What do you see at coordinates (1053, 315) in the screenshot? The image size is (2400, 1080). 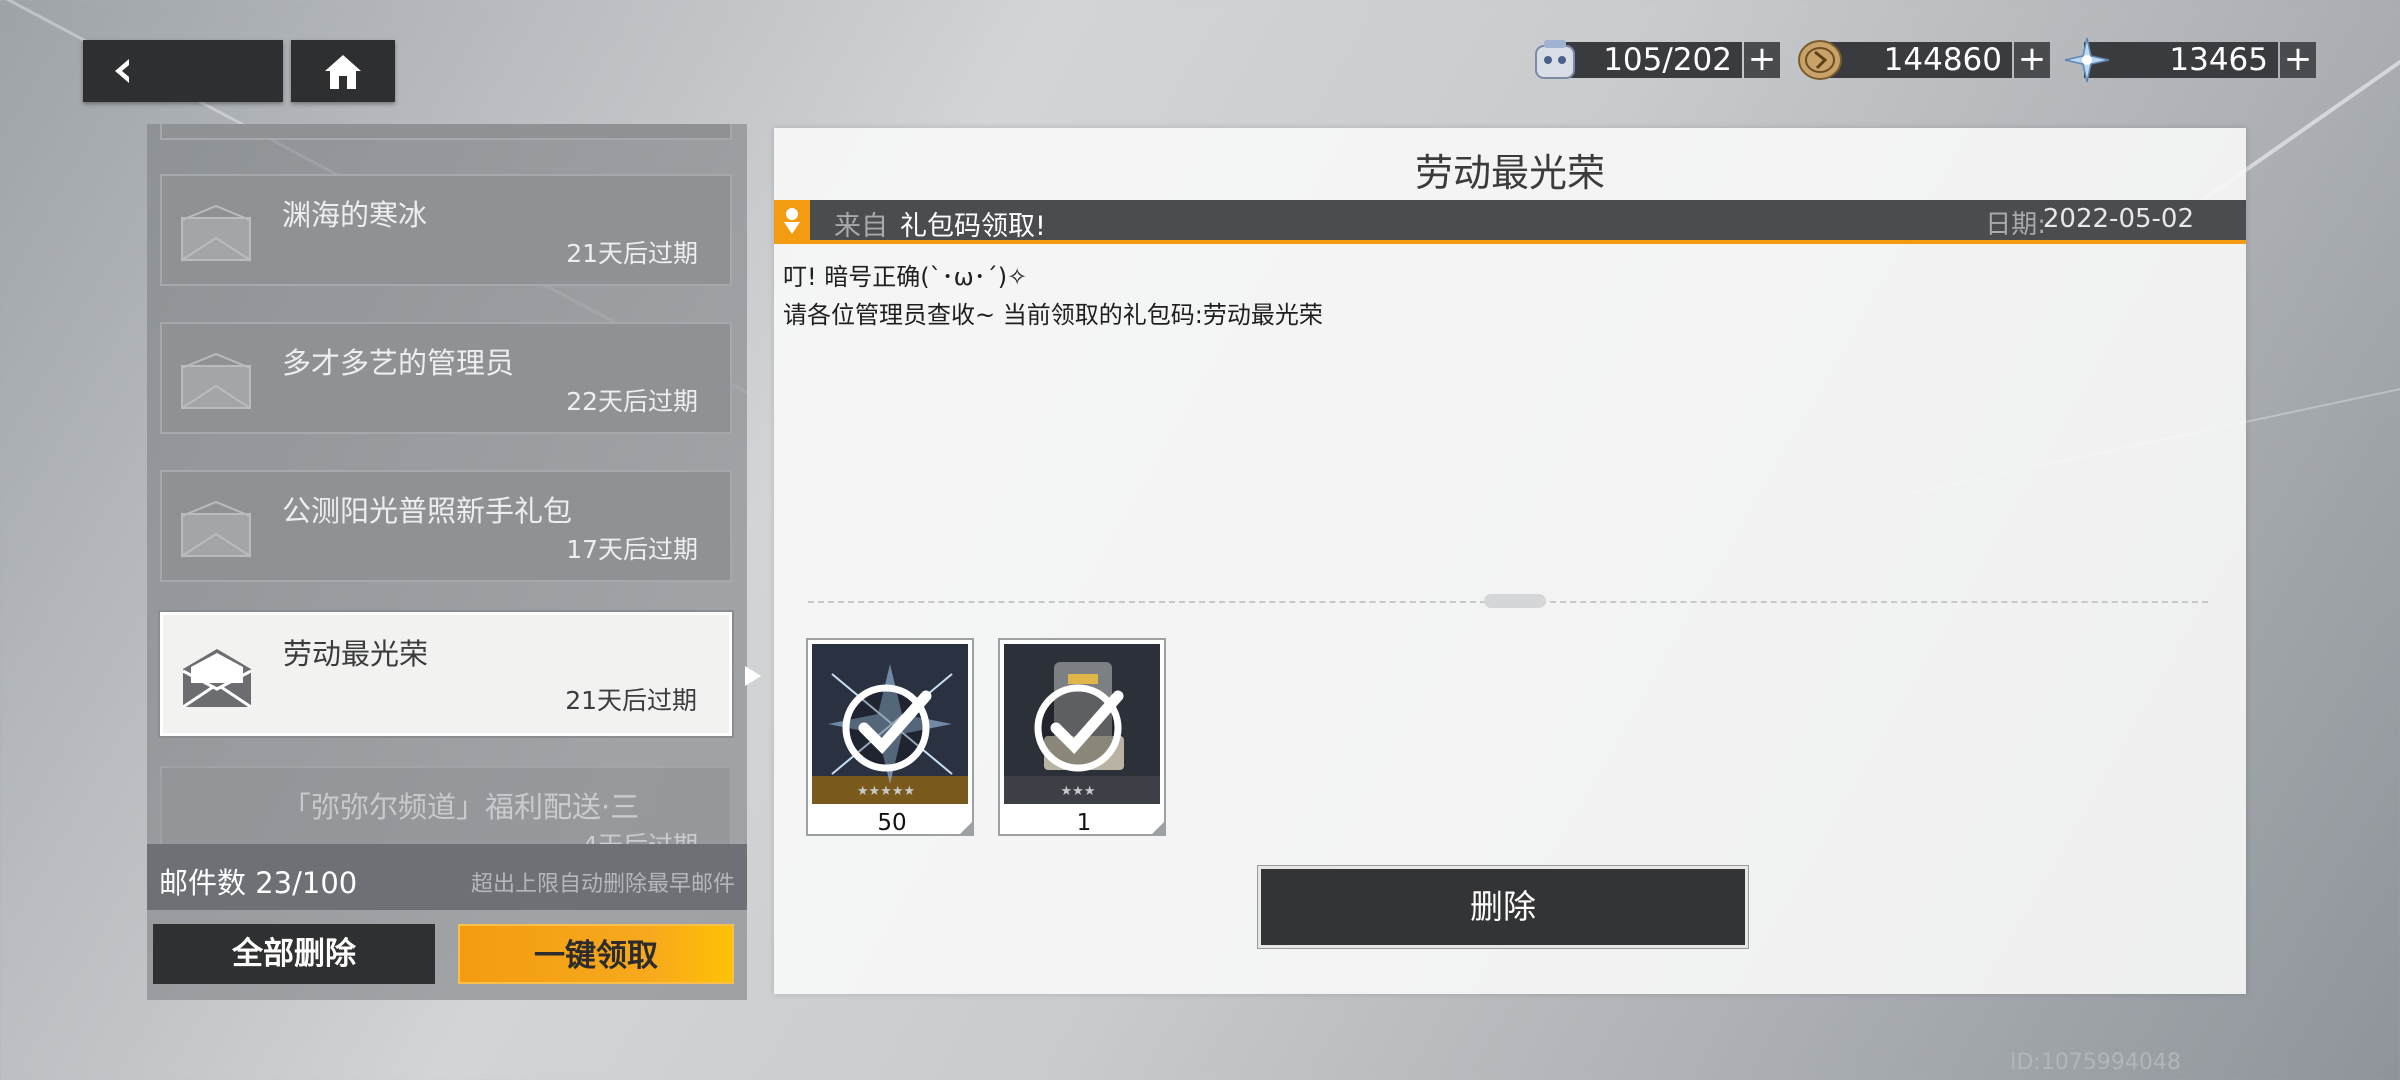 I see `mail-body-line: 请各位管理员查收~ 当前领取的礼包码:劳动最光荣` at bounding box center [1053, 315].